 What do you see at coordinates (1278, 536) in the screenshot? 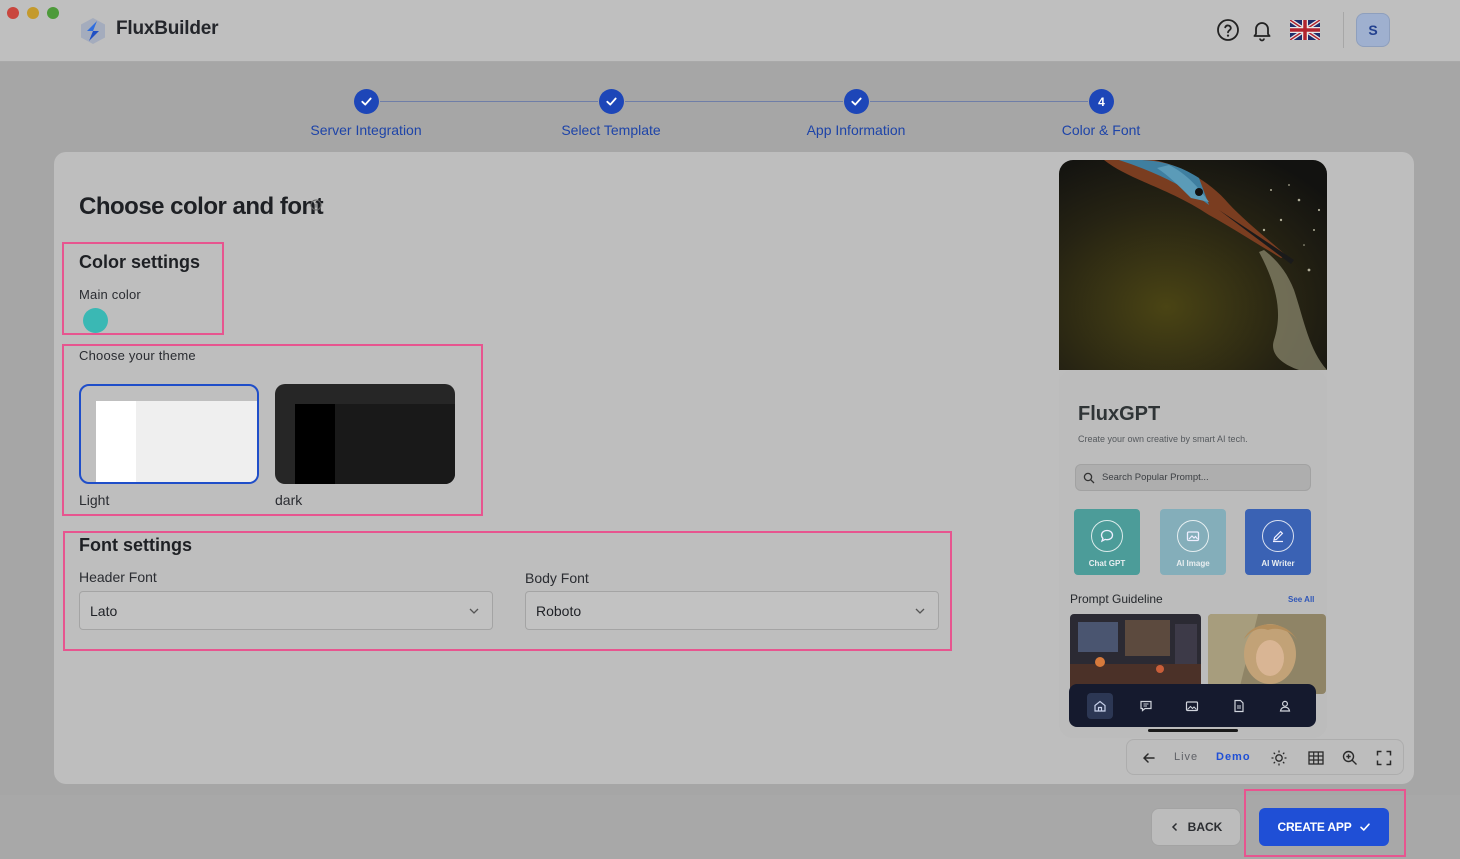
I see `pen-icon` at bounding box center [1278, 536].